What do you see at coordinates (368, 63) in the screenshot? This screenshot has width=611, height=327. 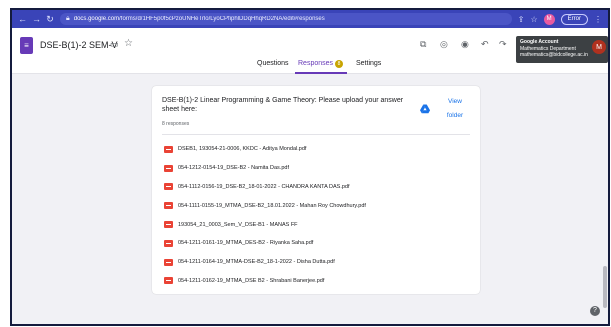 I see `tab-settings: Settings` at bounding box center [368, 63].